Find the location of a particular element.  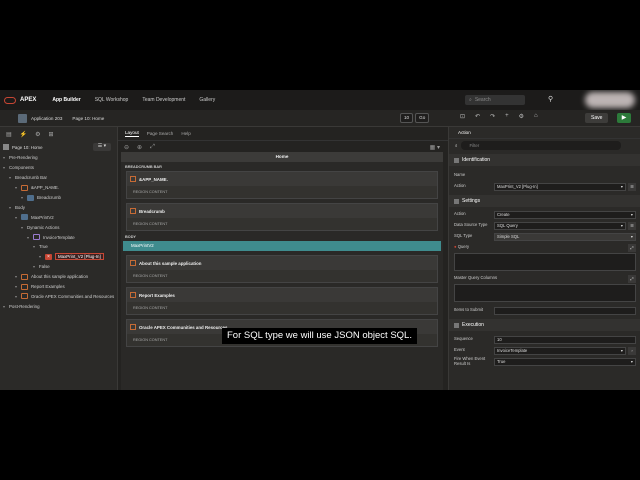

page-number-input: 10 is located at coordinates (406, 118).